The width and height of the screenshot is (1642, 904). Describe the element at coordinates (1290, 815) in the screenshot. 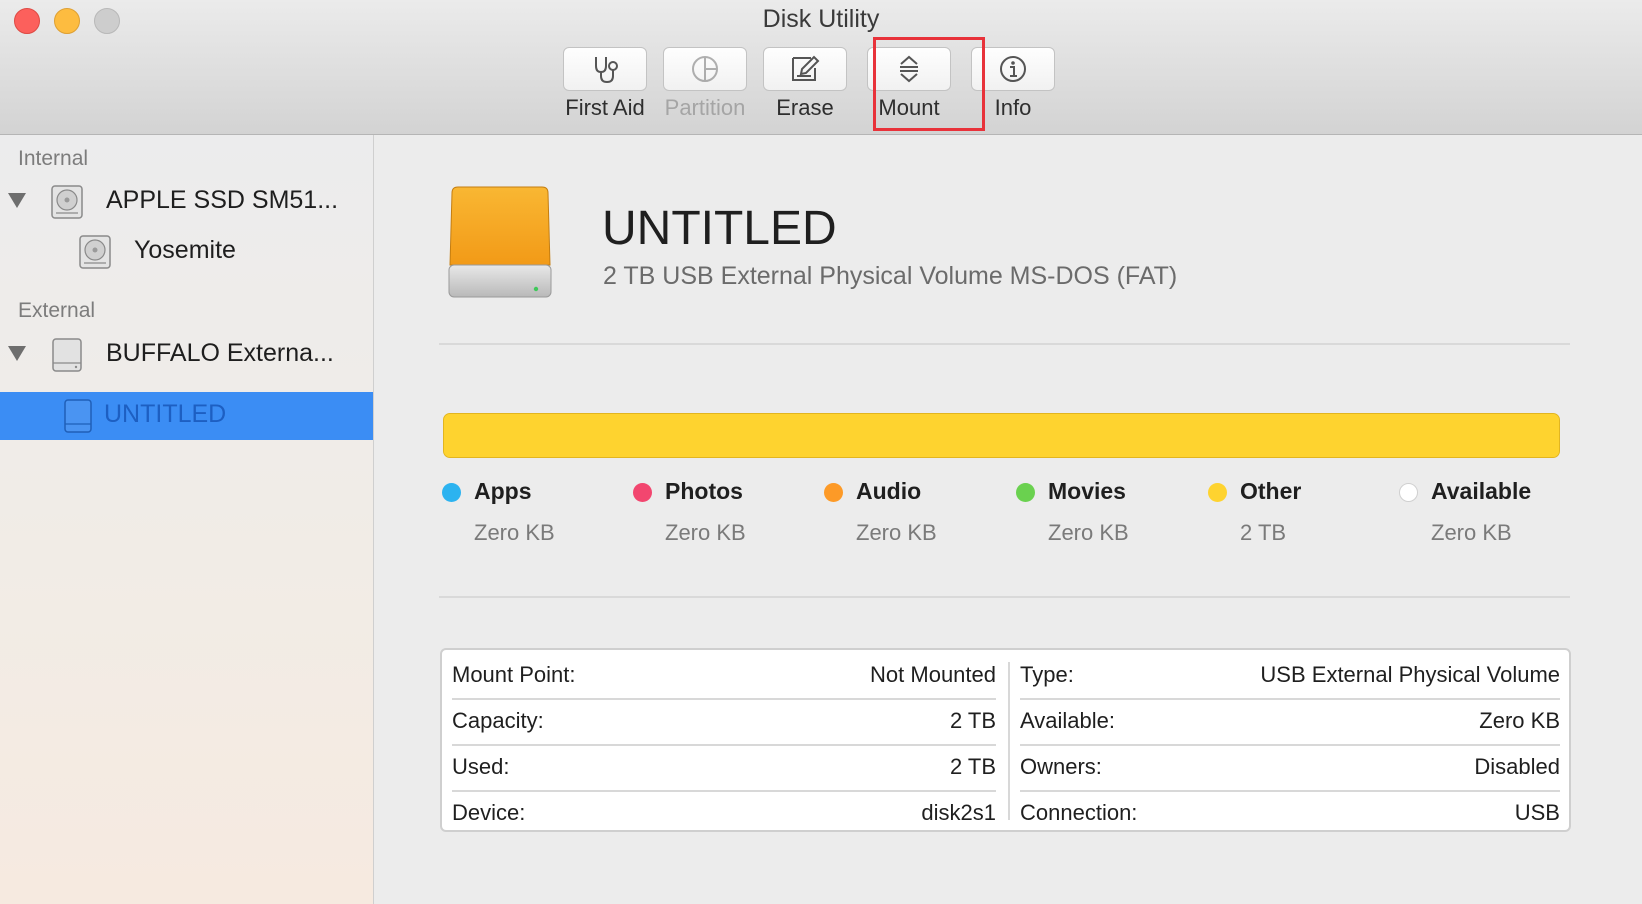

I see `info-row-connection: Connection: USB` at that location.